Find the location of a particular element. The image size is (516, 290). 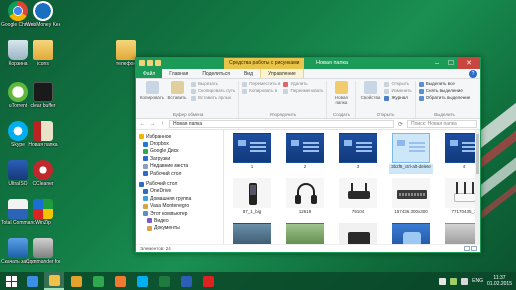

paste-shortcut-button: Вставить ярлык is located at coordinates (213, 98).